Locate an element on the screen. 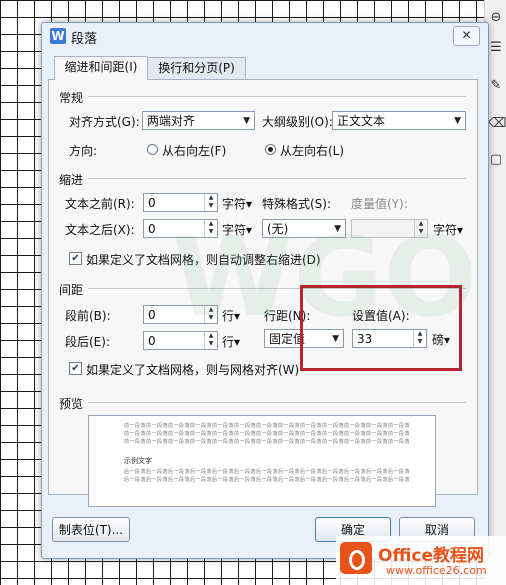  dialog-title: 段落 is located at coordinates (84, 39).